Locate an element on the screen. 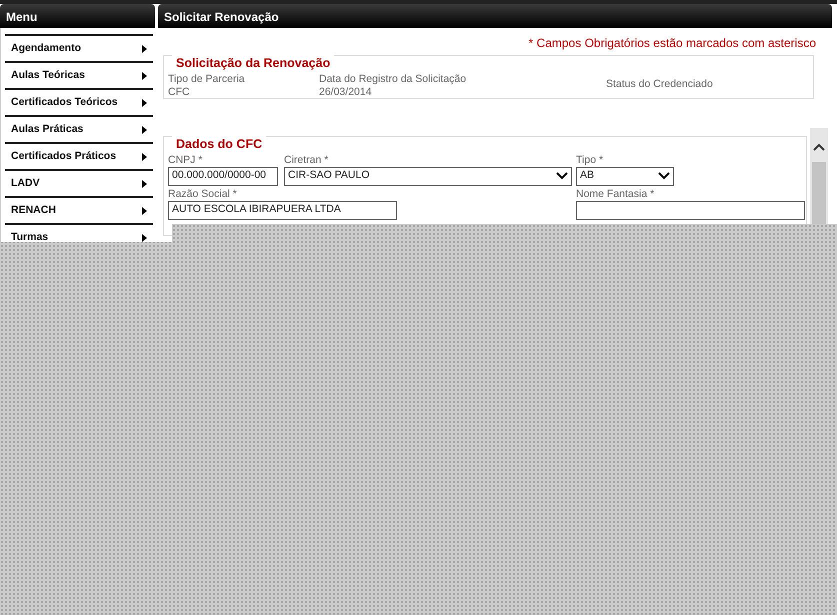 The width and height of the screenshot is (837, 615). select-field: AB is located at coordinates (625, 176).